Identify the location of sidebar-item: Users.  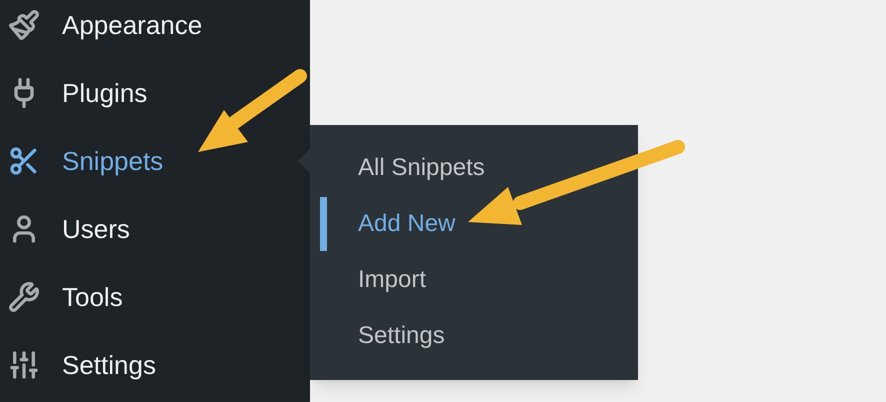
(155, 229).